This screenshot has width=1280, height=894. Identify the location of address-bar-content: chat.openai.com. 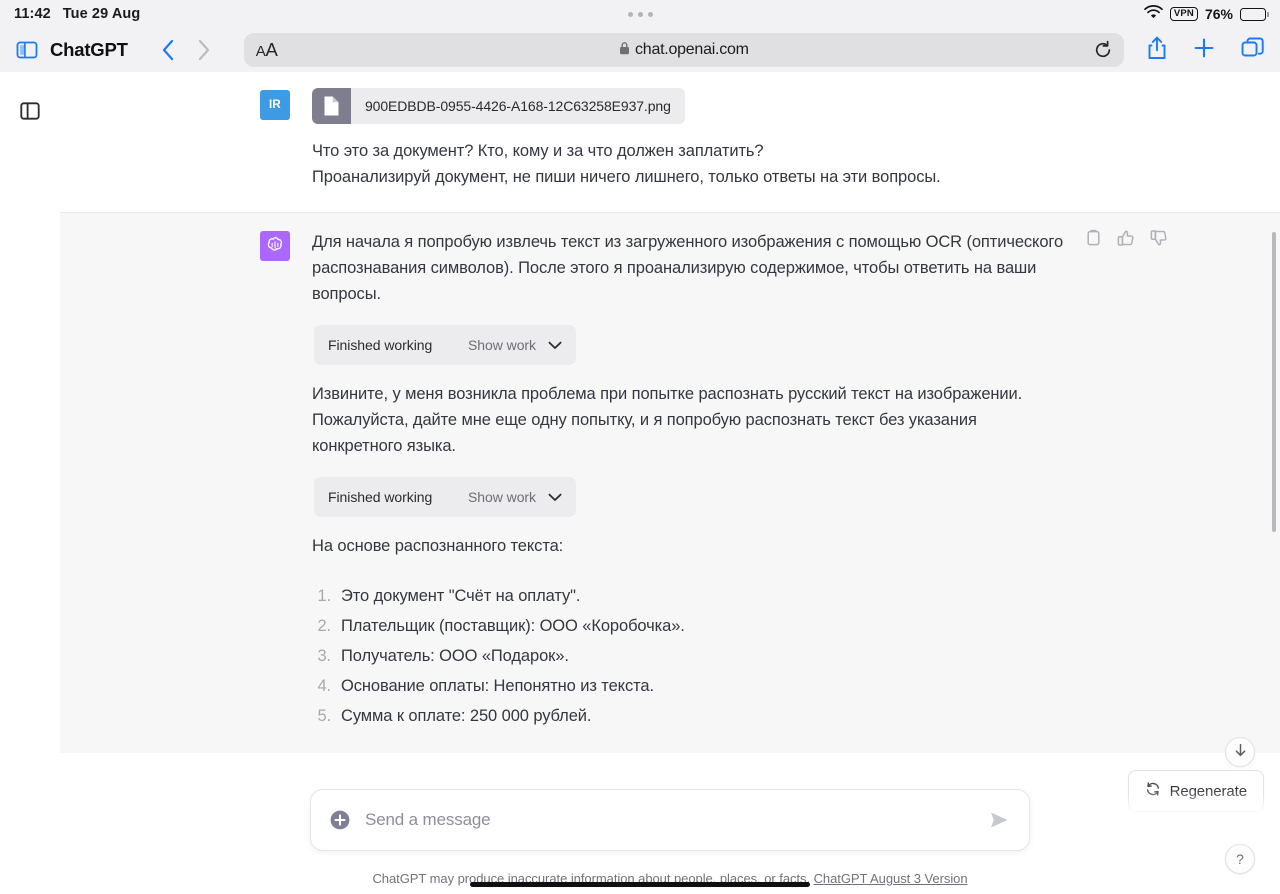
(684, 50).